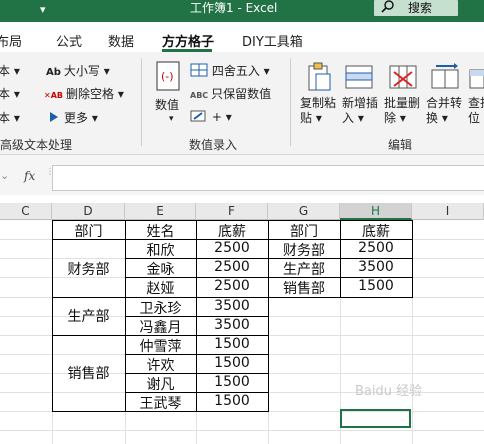  What do you see at coordinates (160, 289) in the screenshot?
I see `name-cell: 赵娅` at bounding box center [160, 289].